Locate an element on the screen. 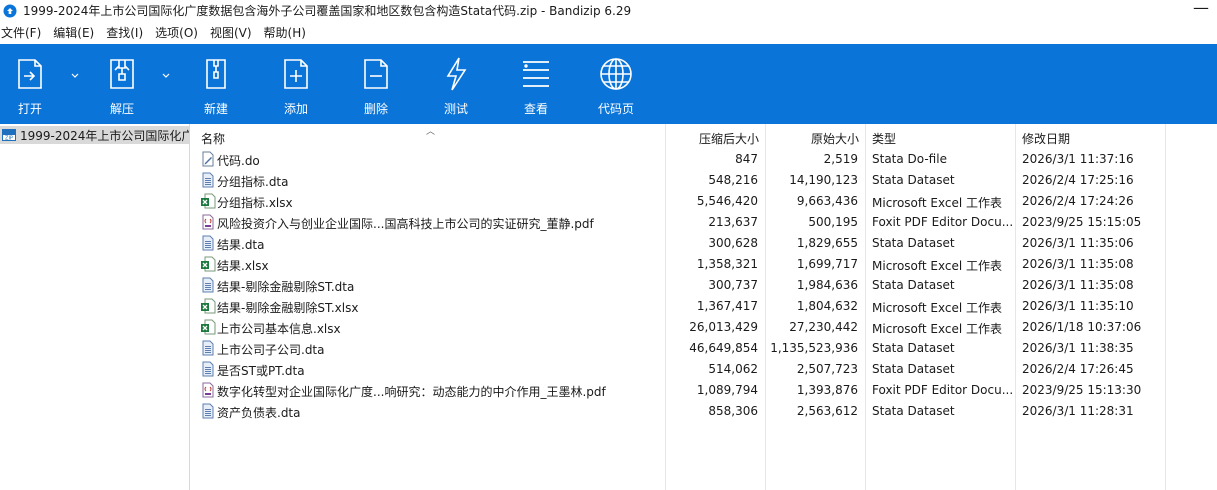  file-modified-date: 2023/9/25 15:13:30 is located at coordinates (1082, 390).